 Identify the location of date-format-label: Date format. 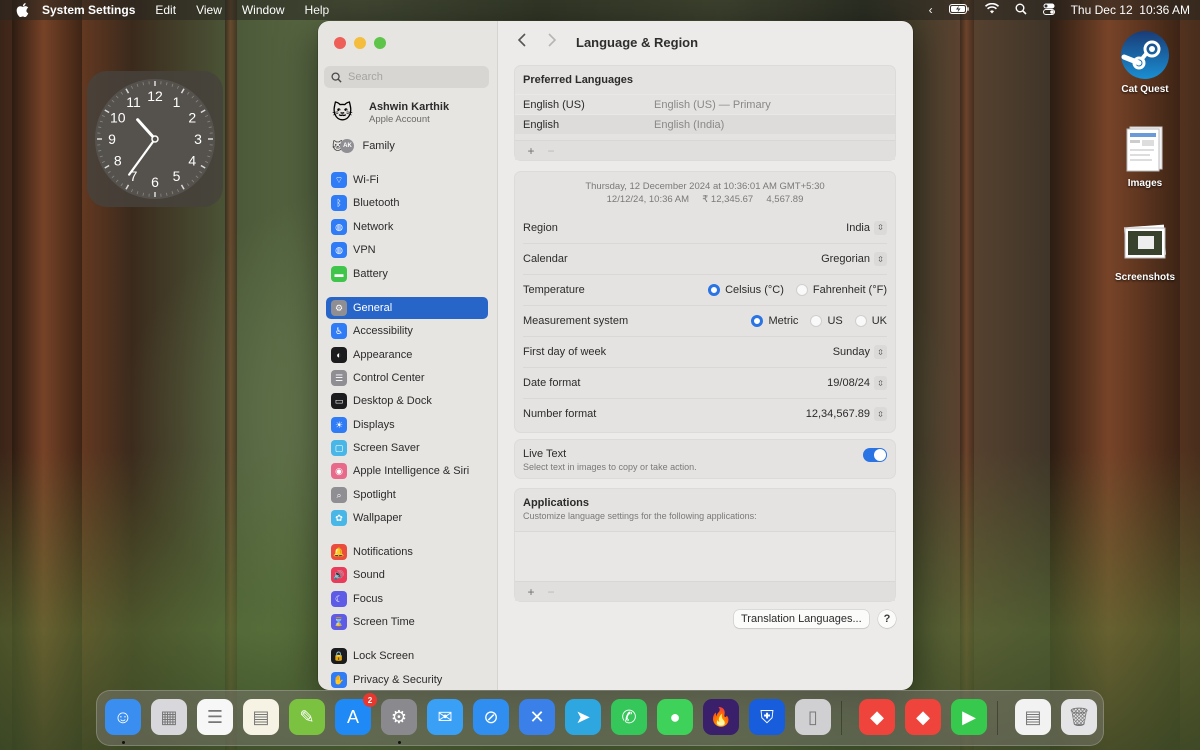
(552, 383).